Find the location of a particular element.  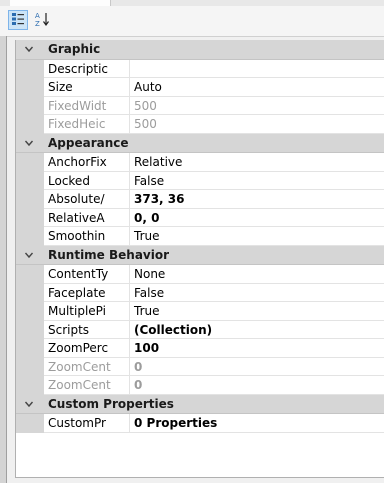

property-row: ZoomPerc 100 is located at coordinates (200, 348).